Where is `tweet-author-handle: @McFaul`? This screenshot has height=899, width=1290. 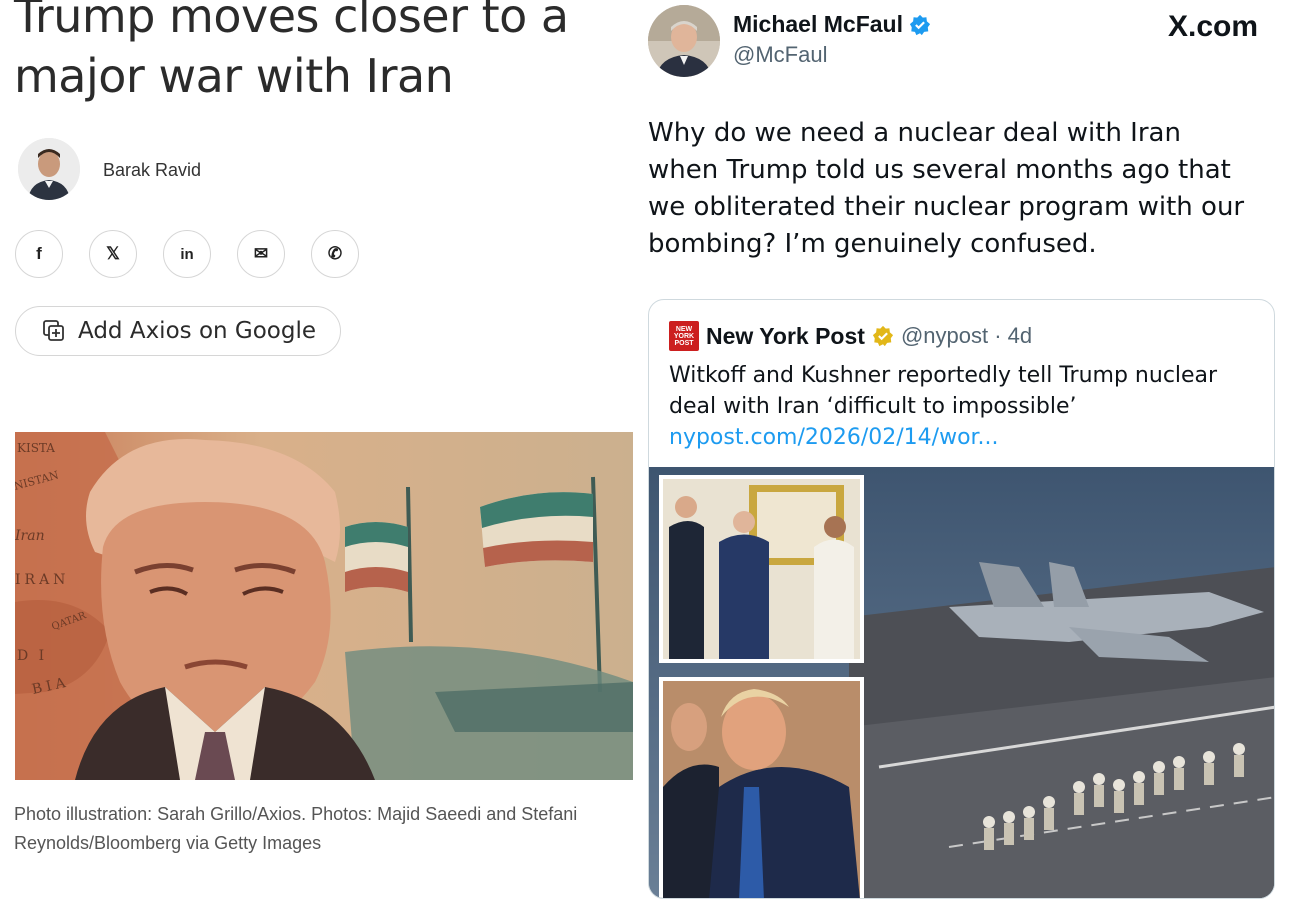 tweet-author-handle: @McFaul is located at coordinates (780, 55).